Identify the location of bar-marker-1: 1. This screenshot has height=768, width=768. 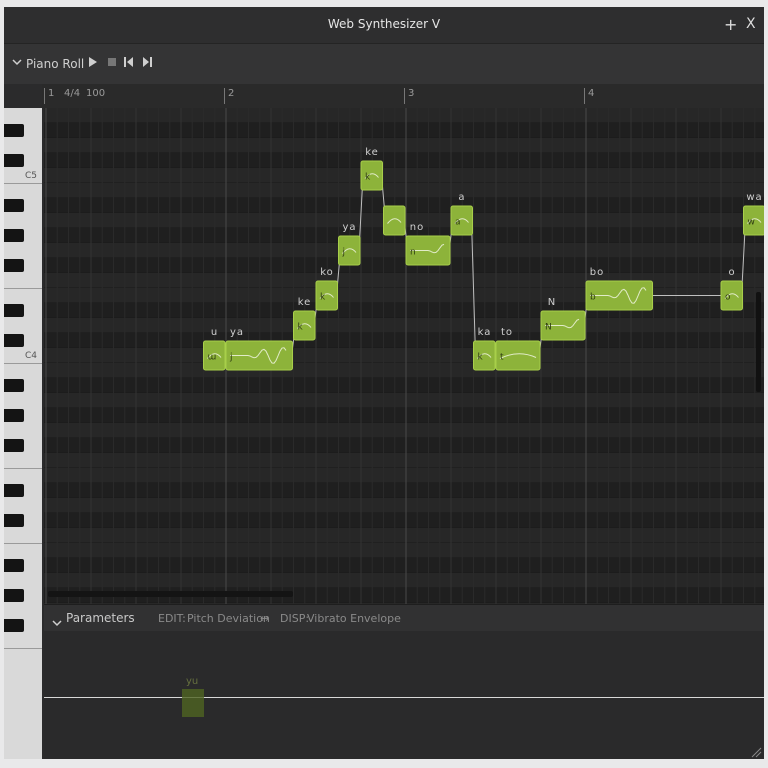
(49, 96).